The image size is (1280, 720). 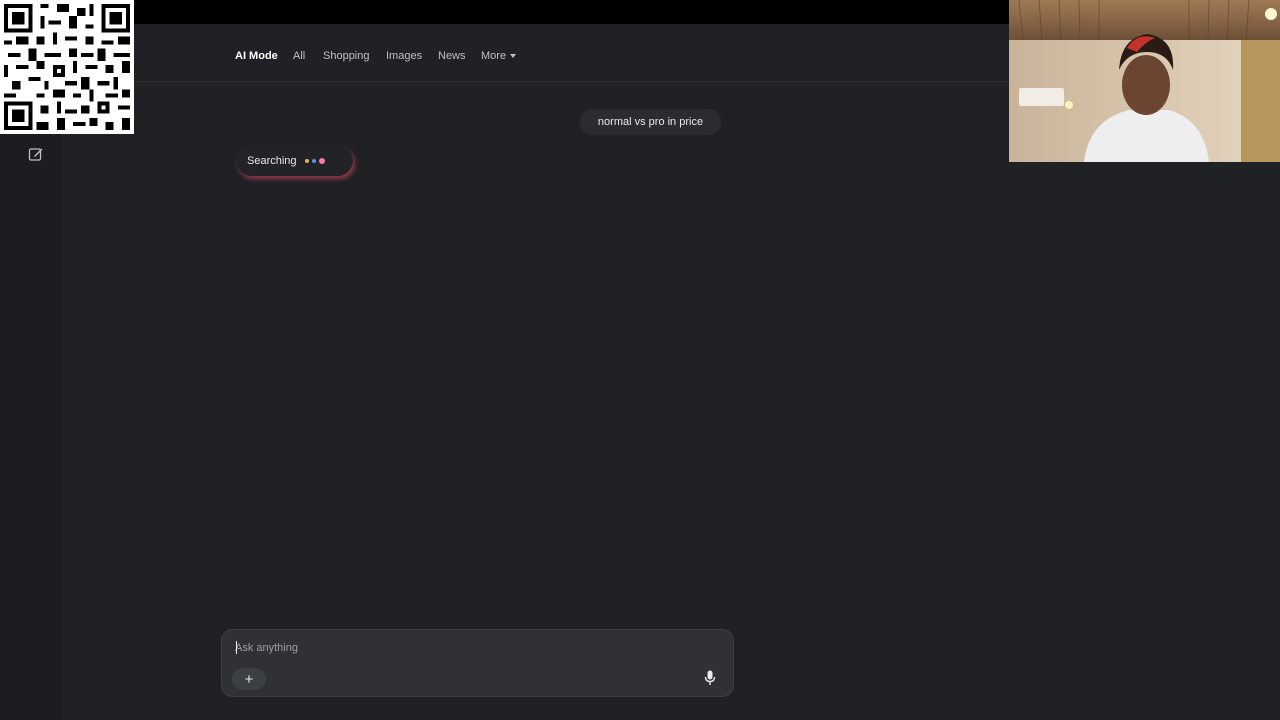 What do you see at coordinates (236, 647) in the screenshot?
I see `text-cursor` at bounding box center [236, 647].